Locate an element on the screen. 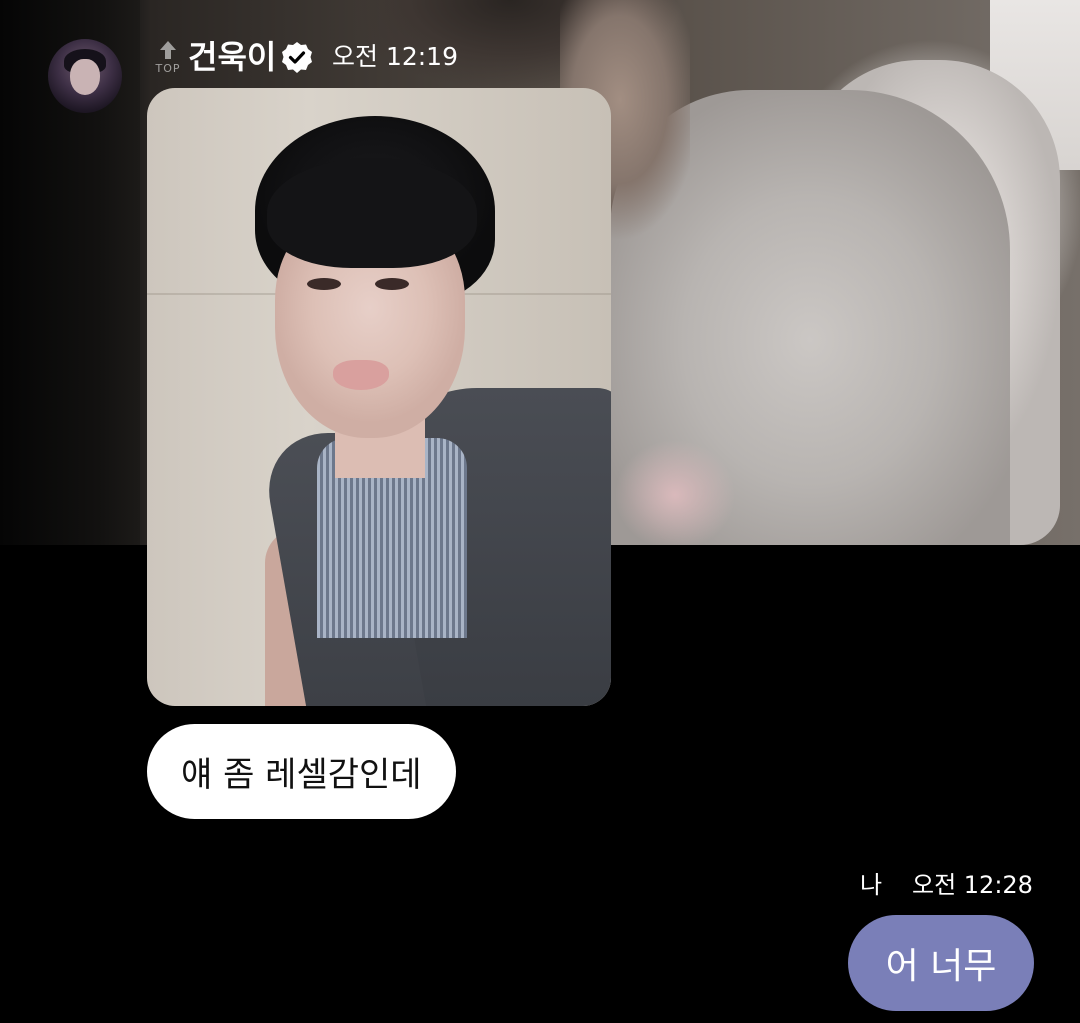 The height and width of the screenshot is (1023, 1080). verified-icon is located at coordinates (297, 57).